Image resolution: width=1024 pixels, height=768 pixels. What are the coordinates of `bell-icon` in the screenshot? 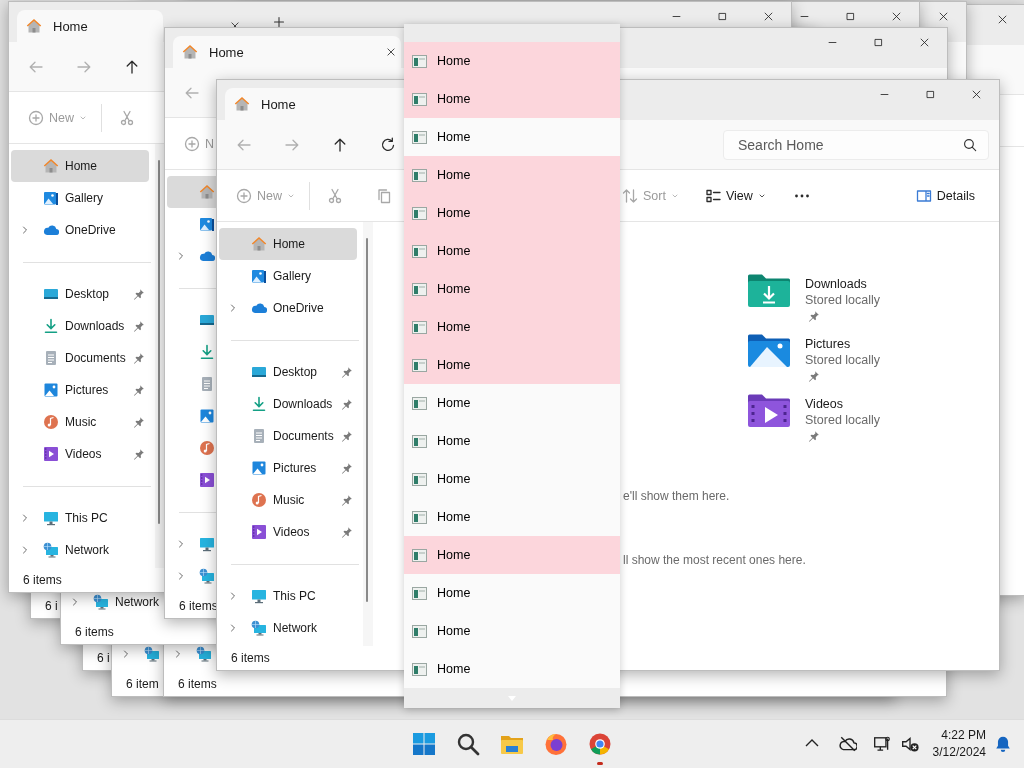 It's located at (1003, 744).